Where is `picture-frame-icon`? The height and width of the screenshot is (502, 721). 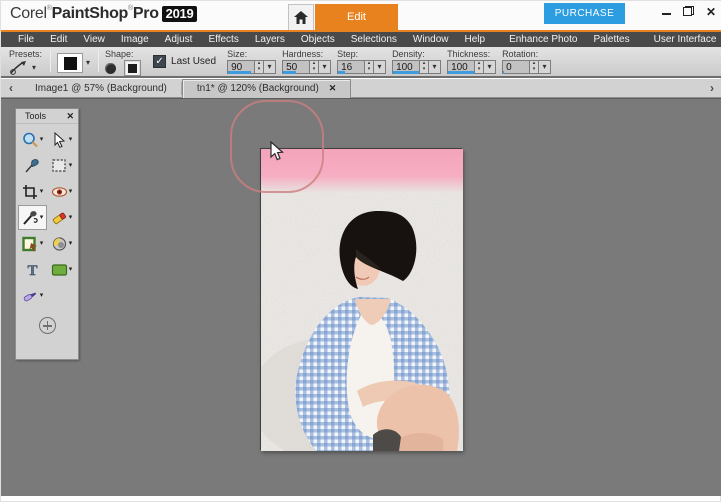
picture-frame-icon is located at coordinates (29, 243).